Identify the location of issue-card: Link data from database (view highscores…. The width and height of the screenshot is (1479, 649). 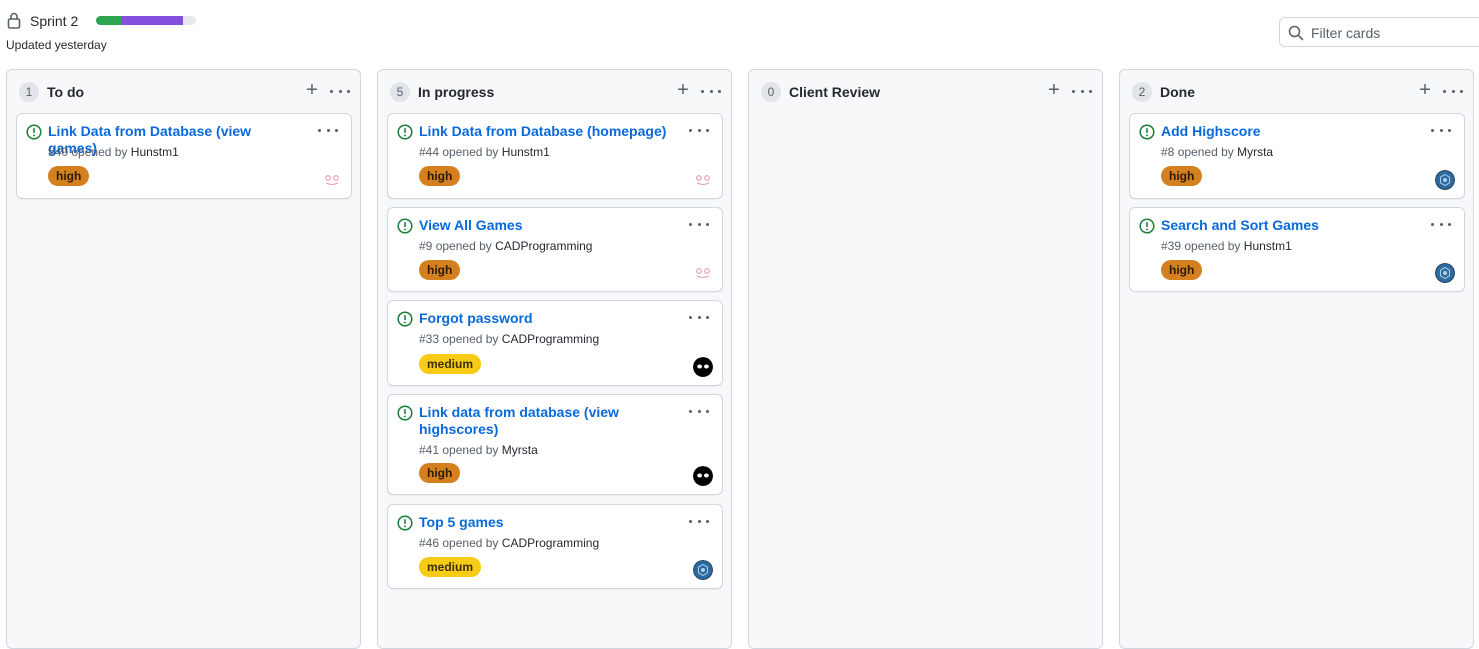
(555, 444).